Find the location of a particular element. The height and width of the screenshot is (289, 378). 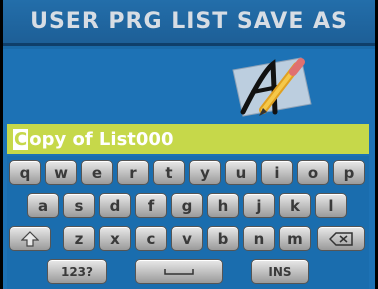

shift-key is located at coordinates (30, 238).